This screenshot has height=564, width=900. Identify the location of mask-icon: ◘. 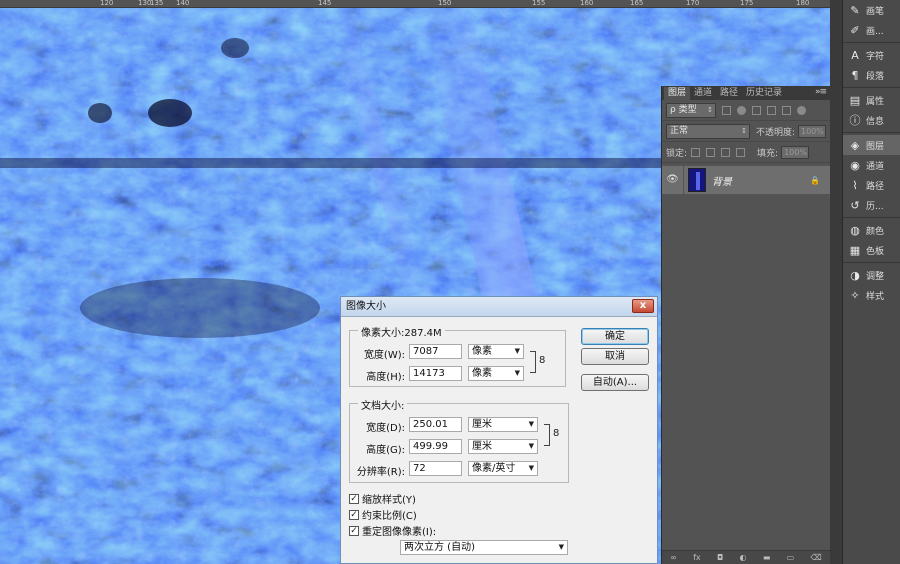
(720, 557).